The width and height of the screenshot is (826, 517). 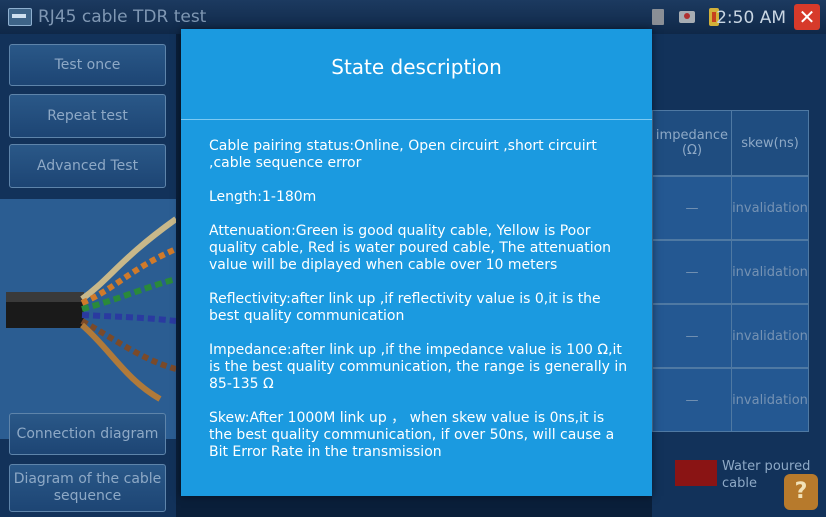 What do you see at coordinates (696, 473) in the screenshot?
I see `water-poured-swatch` at bounding box center [696, 473].